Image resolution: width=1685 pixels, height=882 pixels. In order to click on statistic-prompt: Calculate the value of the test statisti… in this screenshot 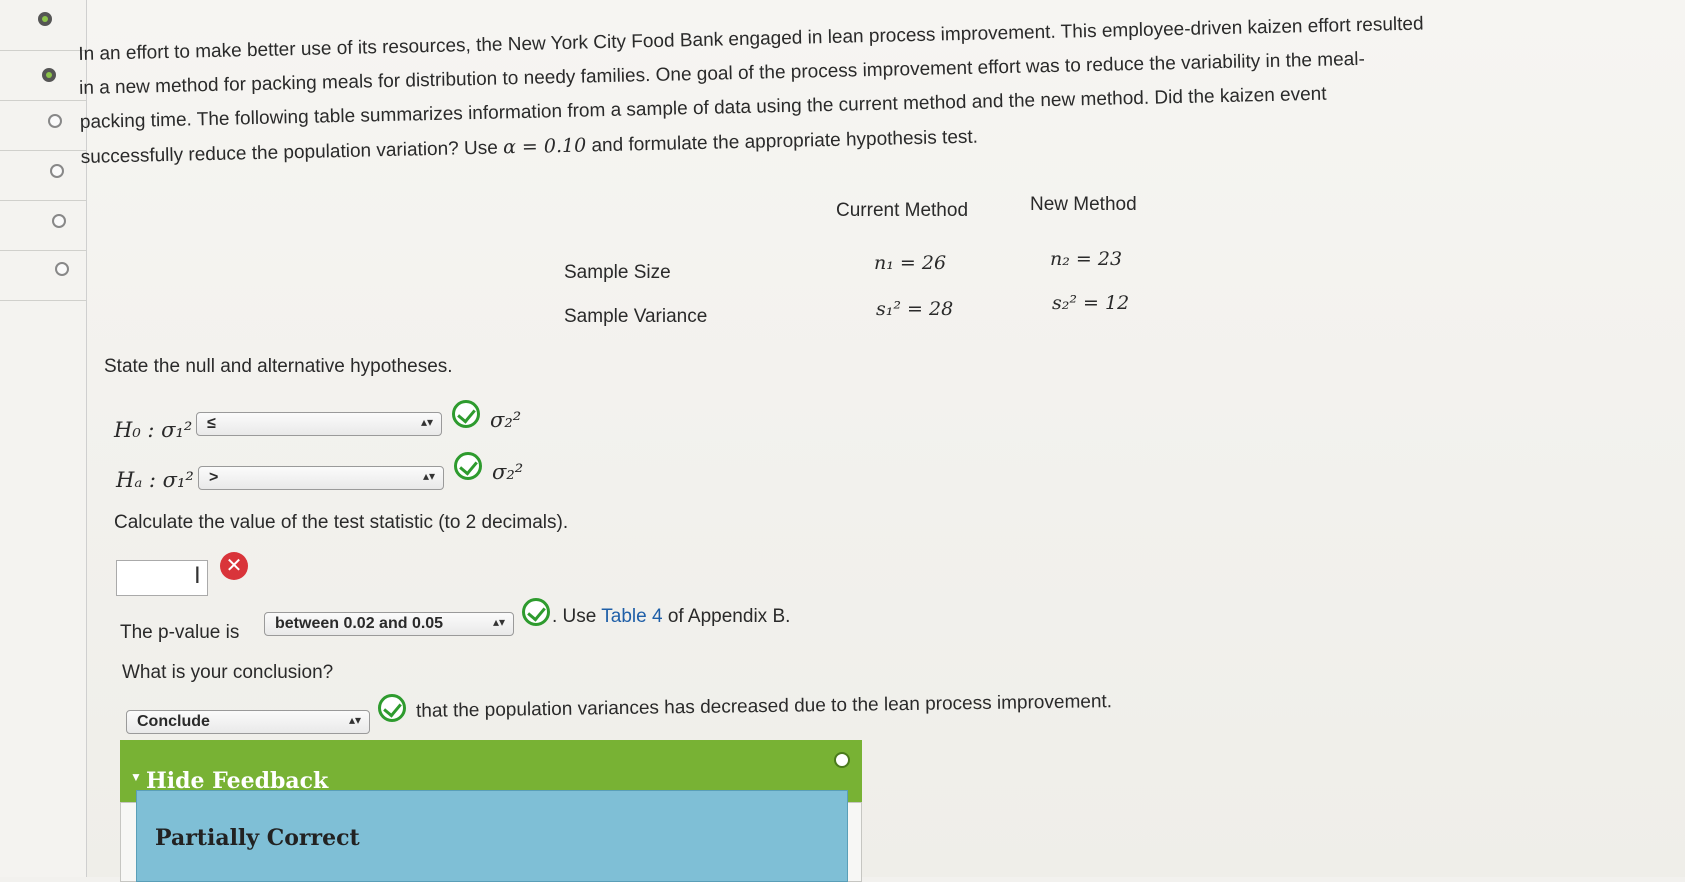, I will do `click(341, 522)`.